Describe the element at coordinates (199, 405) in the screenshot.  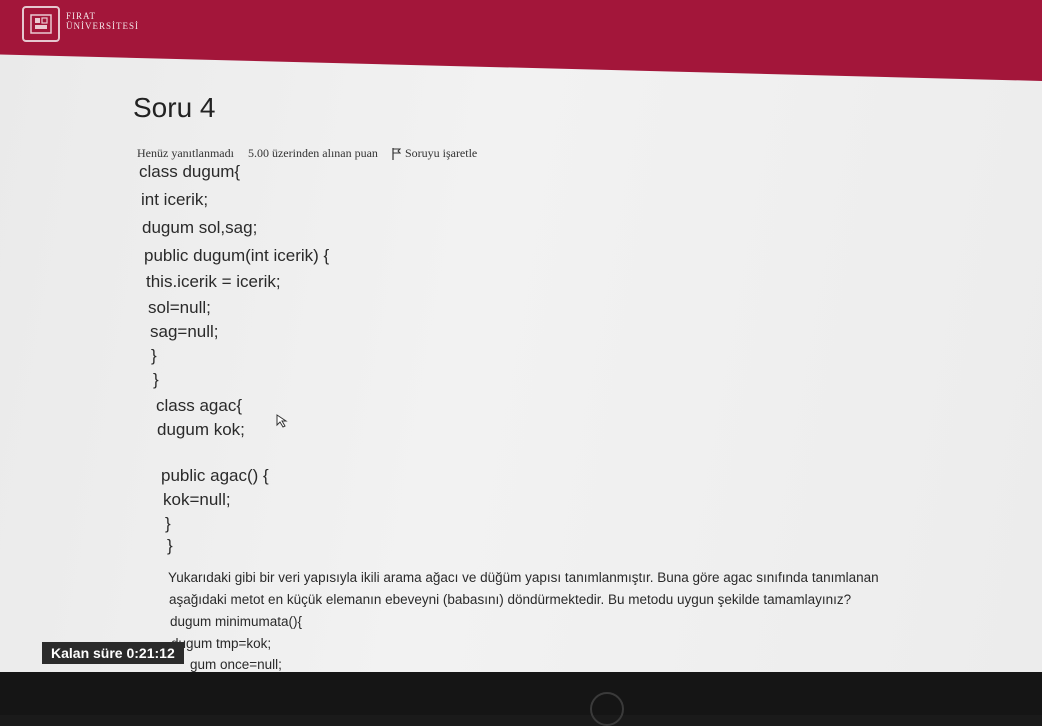
I see `code-line: class agac{` at that location.